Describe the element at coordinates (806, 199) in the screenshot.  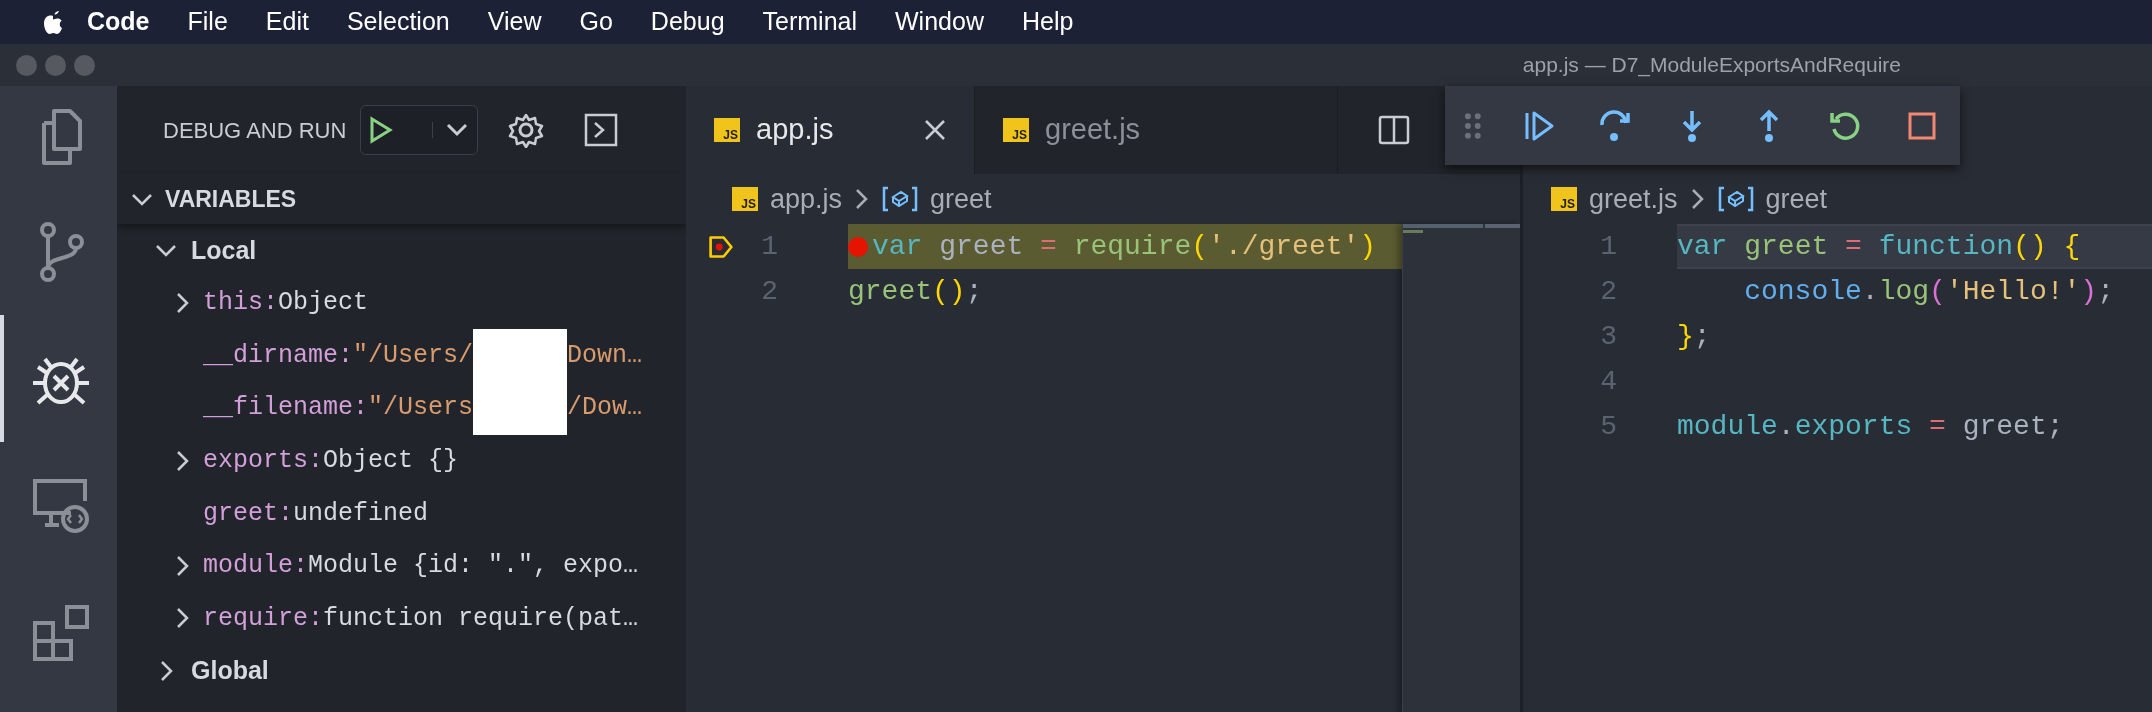
I see `breadcrumb-item: app.js` at that location.